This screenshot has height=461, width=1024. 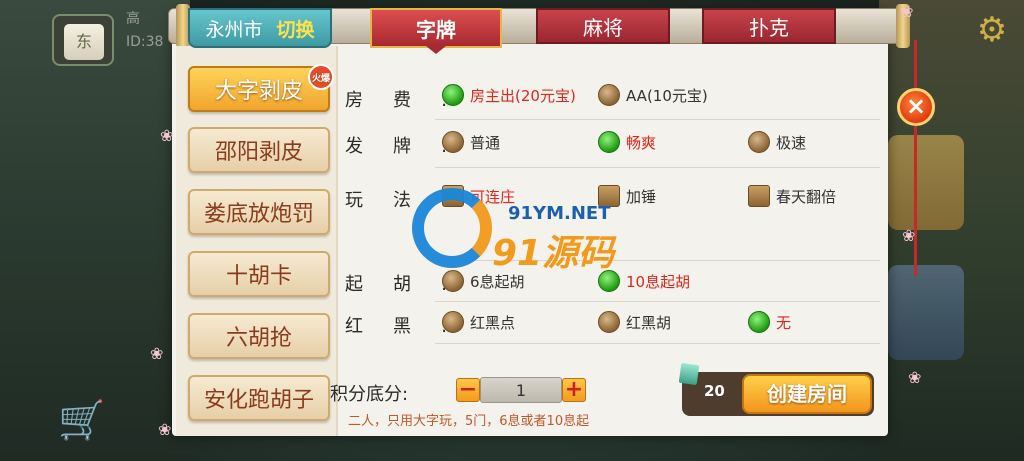 I want to click on play-option-chuntian: 春天翻倍, so click(x=792, y=196).